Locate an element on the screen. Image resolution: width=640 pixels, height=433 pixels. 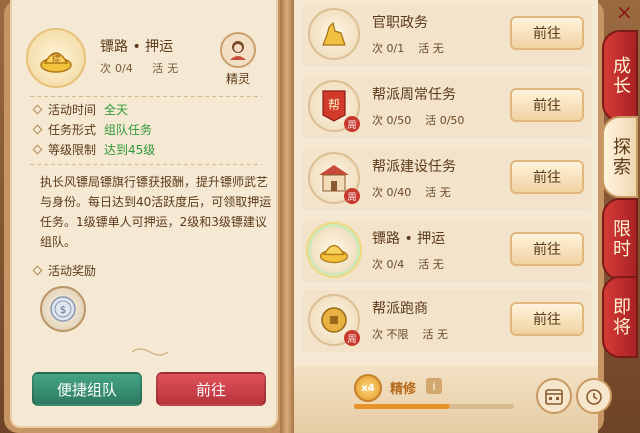
info-row-level: 等级限制 达到45级 is located at coordinates (93, 150).